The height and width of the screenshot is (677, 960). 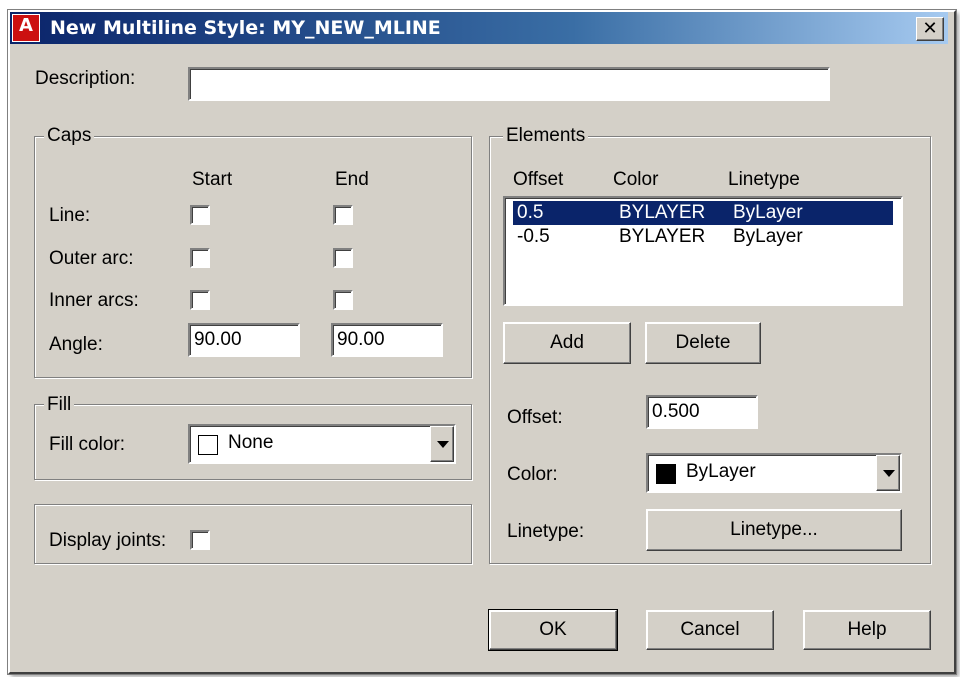 I want to click on inner-arcs-start-checkbox, so click(x=200, y=300).